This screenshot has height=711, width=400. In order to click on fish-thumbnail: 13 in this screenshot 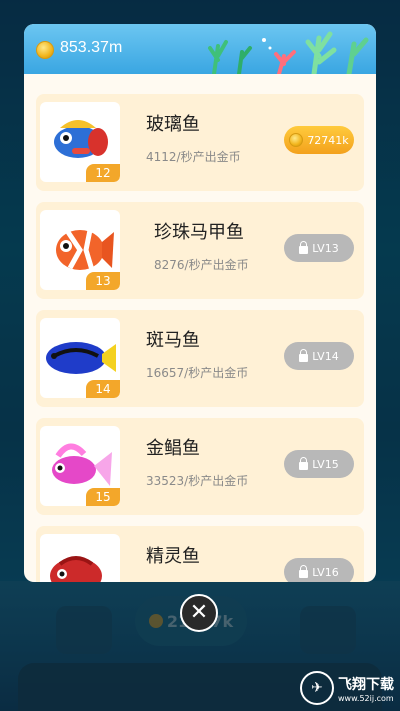, I will do `click(80, 250)`.